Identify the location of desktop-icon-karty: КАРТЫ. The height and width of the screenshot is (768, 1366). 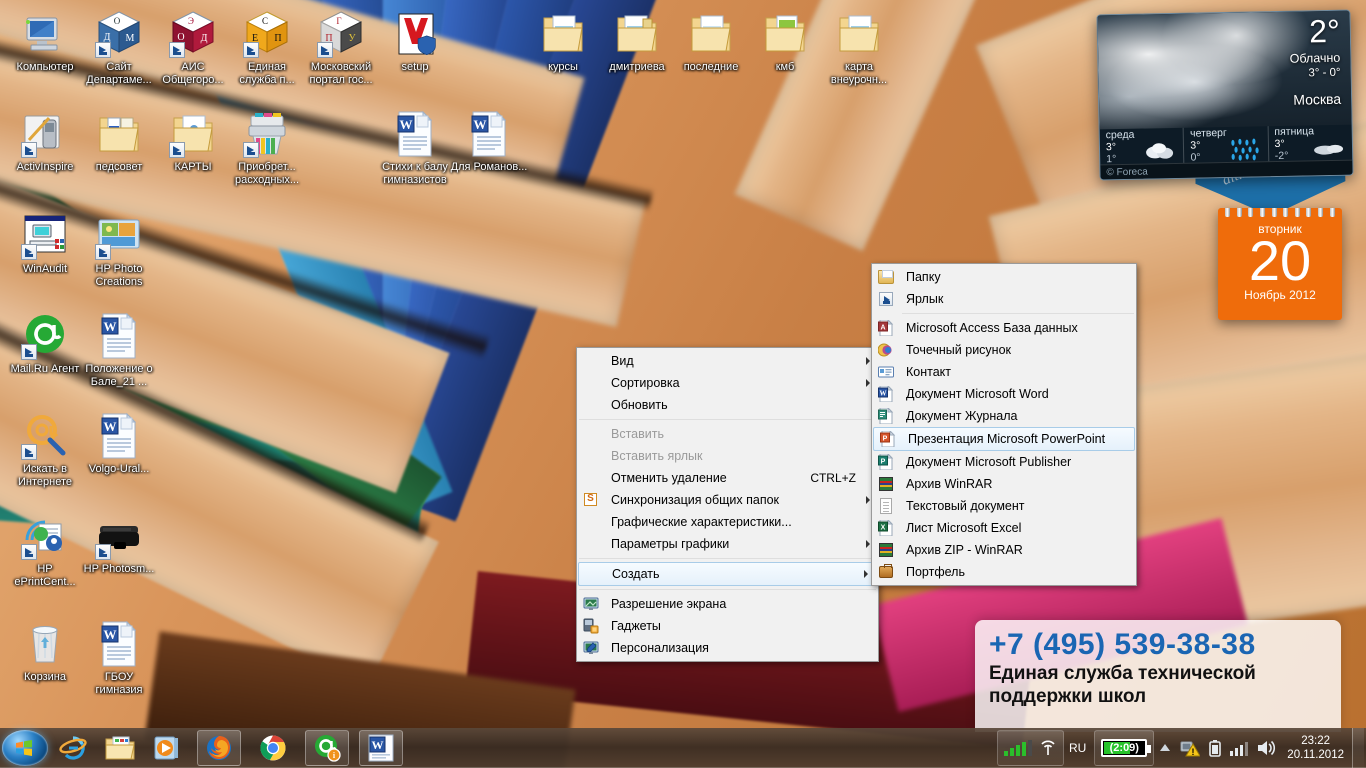
(193, 142).